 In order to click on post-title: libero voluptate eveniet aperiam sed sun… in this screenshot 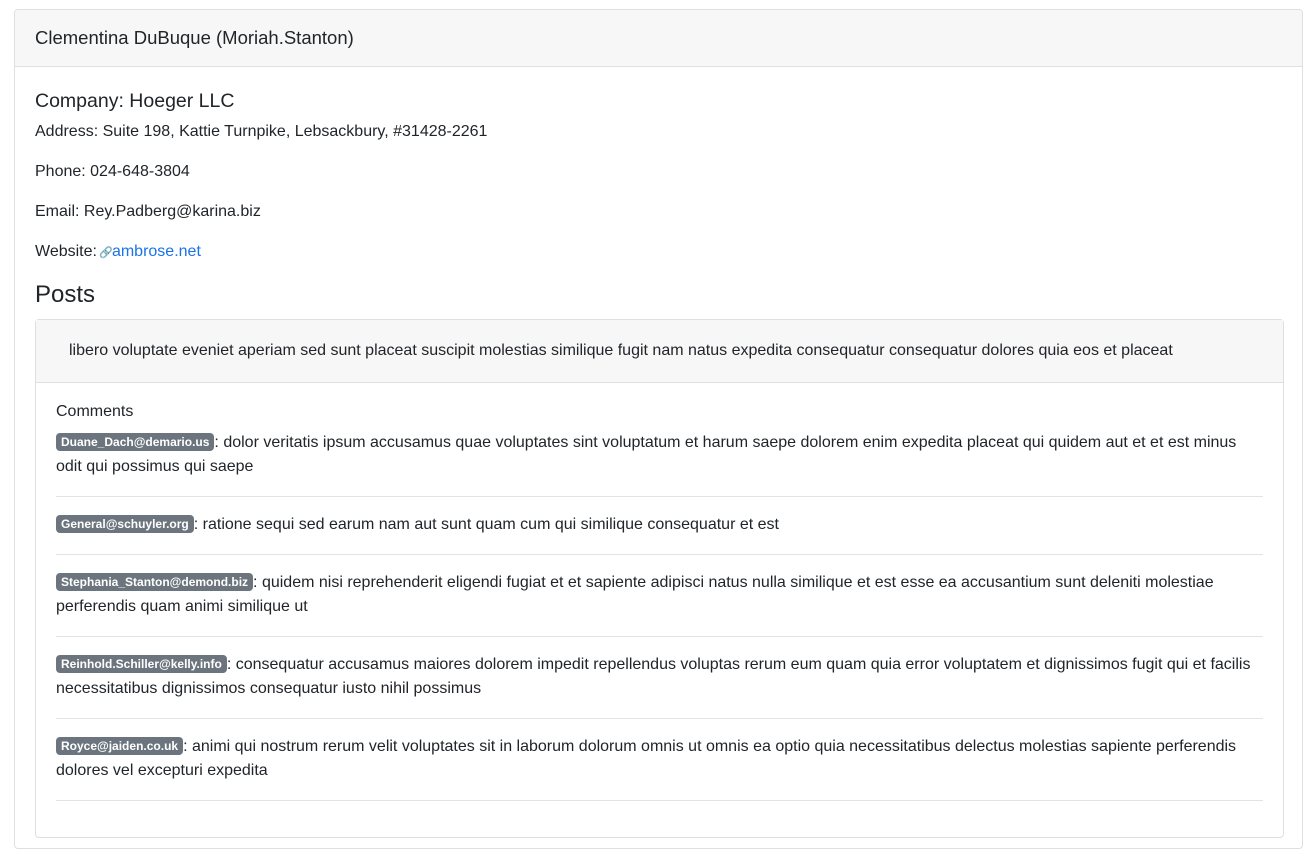, I will do `click(621, 350)`.